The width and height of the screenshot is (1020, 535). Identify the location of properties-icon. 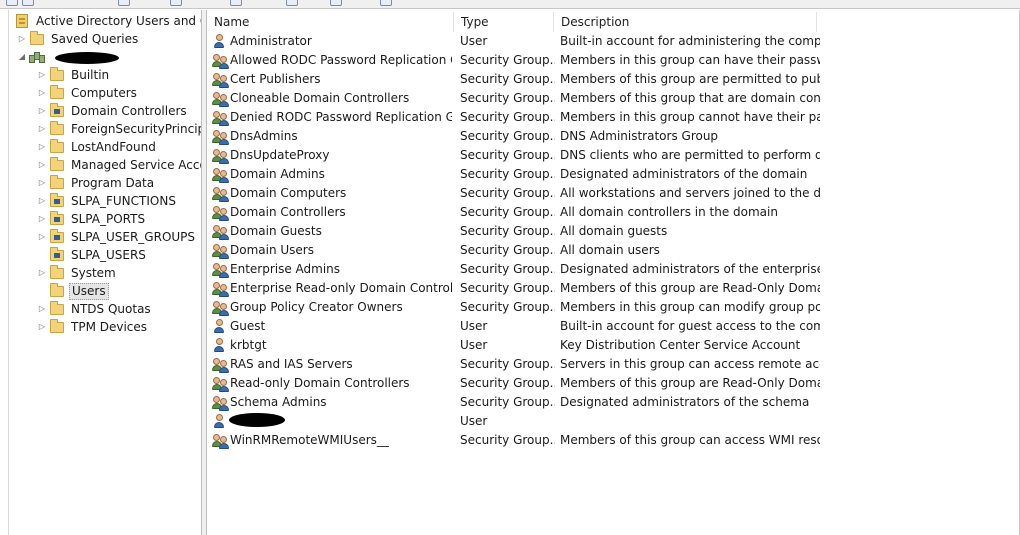
(176, 3).